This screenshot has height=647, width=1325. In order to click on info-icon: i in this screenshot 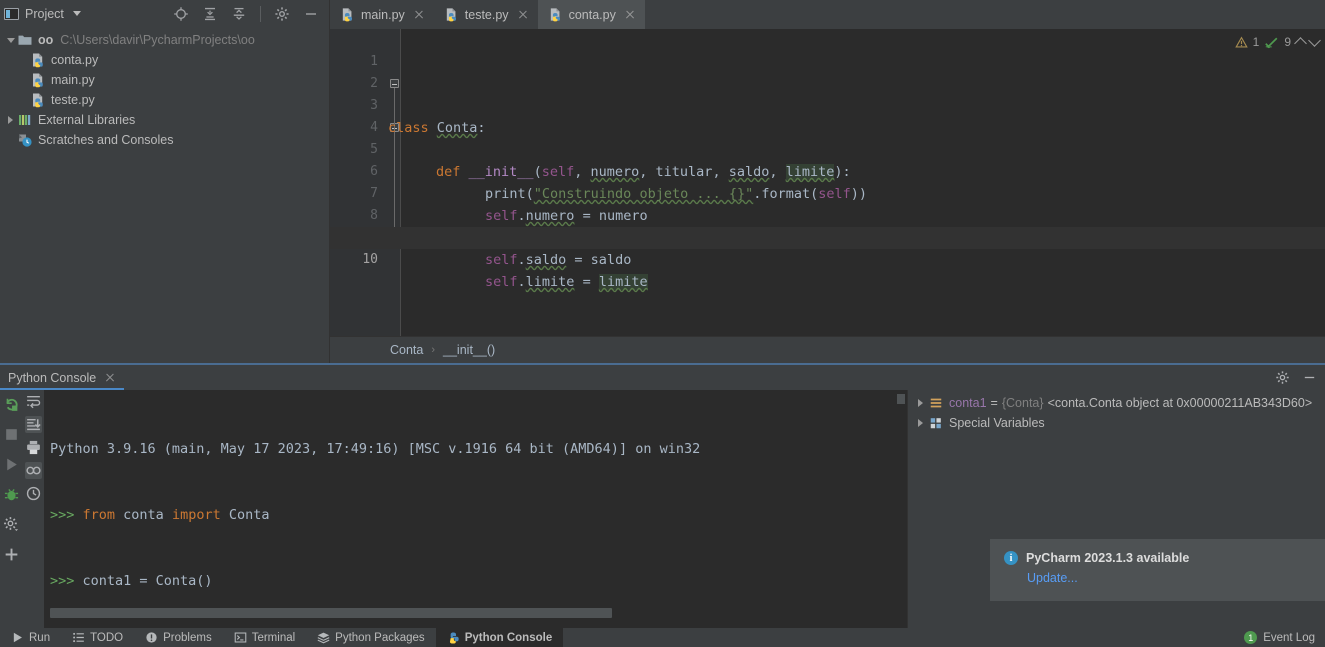, I will do `click(1011, 558)`.